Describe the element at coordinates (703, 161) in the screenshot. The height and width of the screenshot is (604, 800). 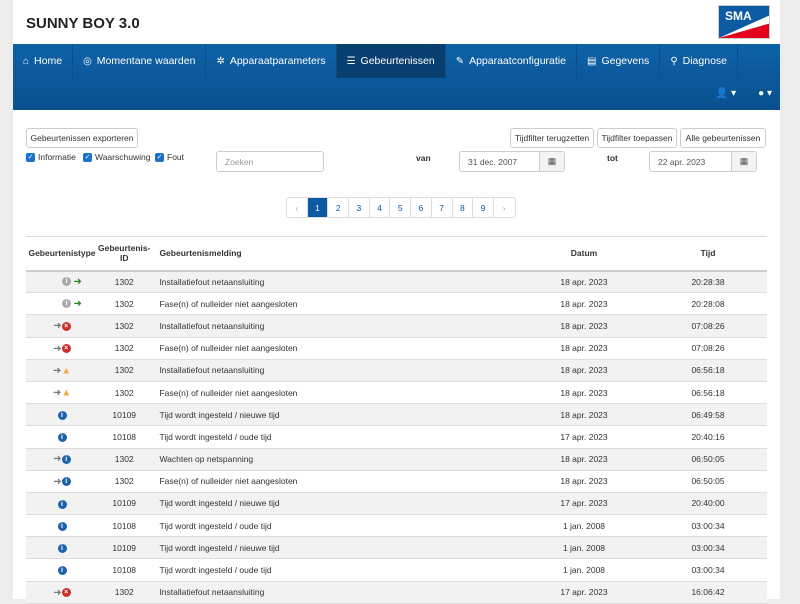
I see `to-date-field: 22 apr. 2023 ▦` at that location.